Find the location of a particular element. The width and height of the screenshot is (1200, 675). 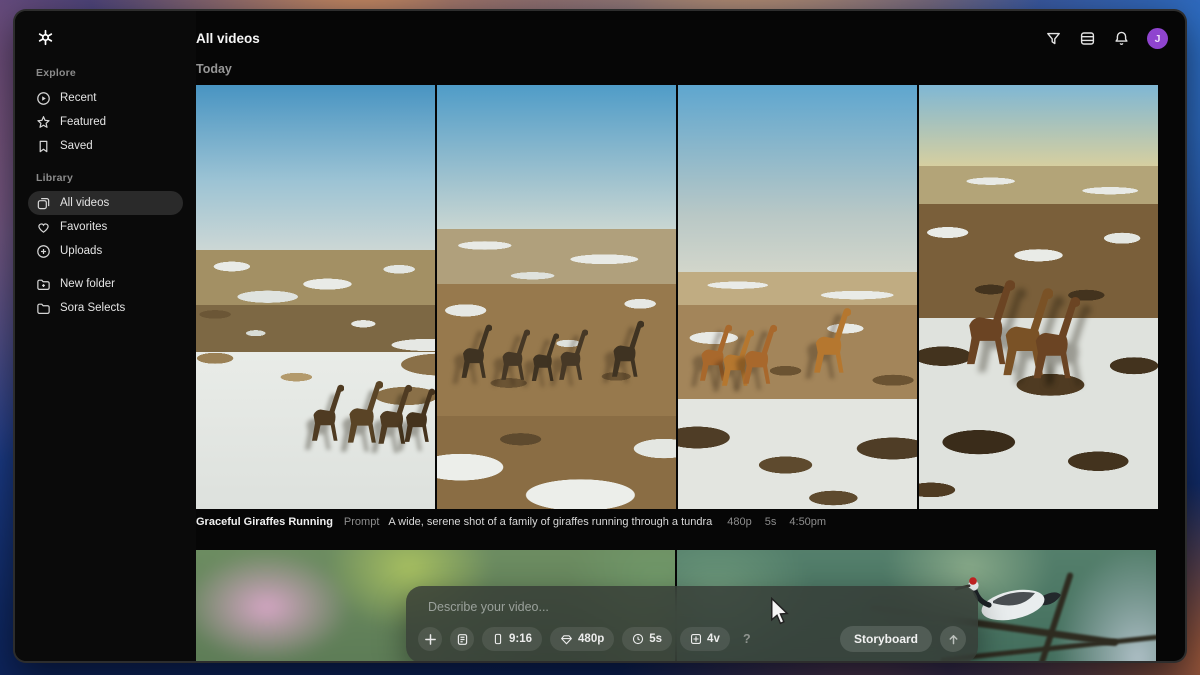

arrow-up-icon is located at coordinates (953, 639).